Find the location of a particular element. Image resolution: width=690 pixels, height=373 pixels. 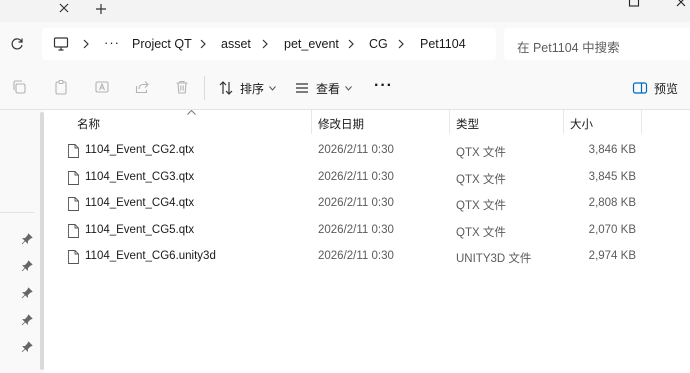

nav-divider is located at coordinates (17, 212).